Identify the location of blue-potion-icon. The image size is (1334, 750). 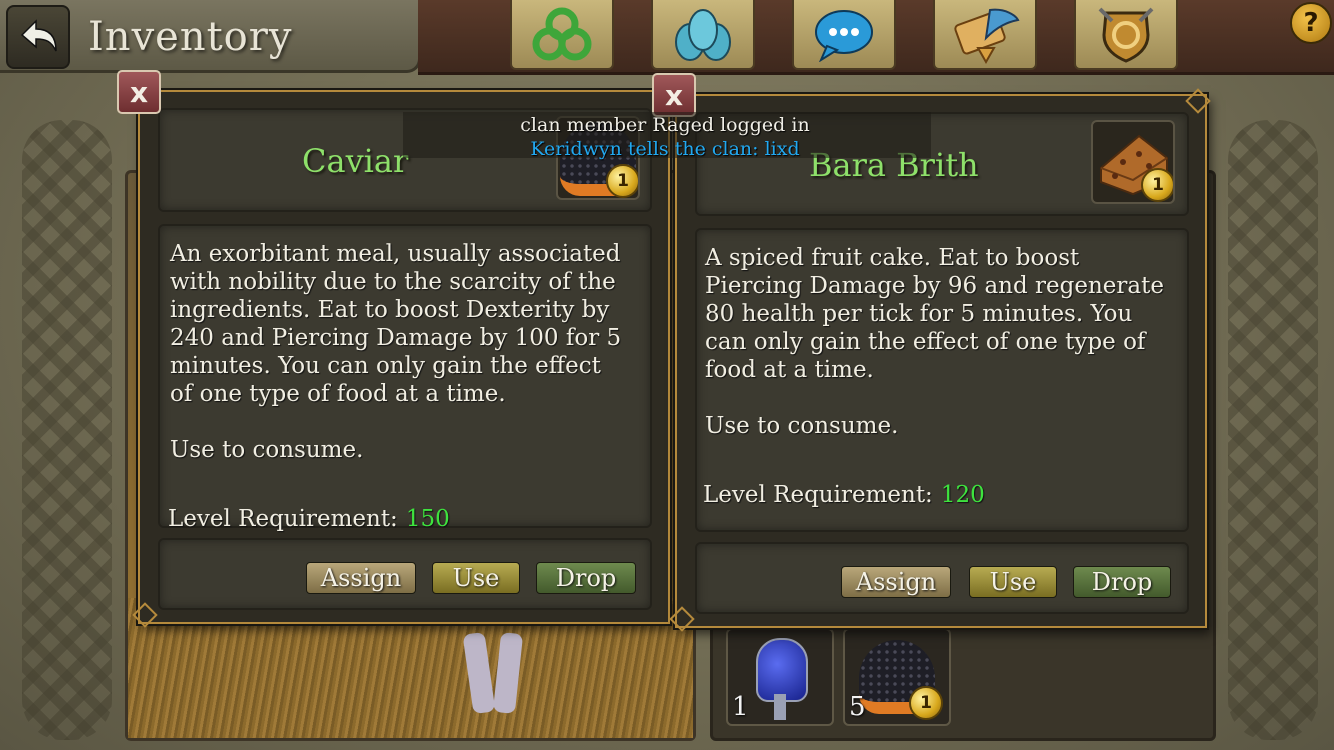
(782, 670).